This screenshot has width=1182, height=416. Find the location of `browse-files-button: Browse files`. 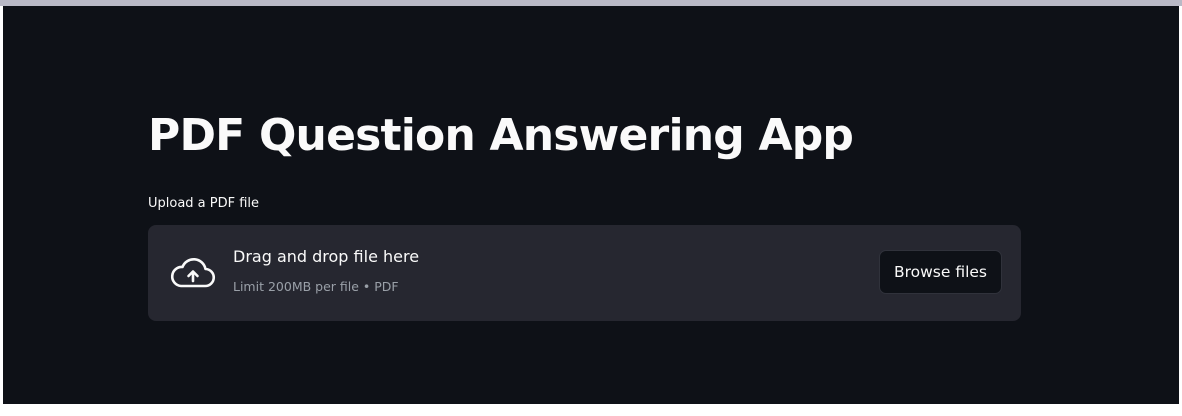

browse-files-button: Browse files is located at coordinates (940, 272).